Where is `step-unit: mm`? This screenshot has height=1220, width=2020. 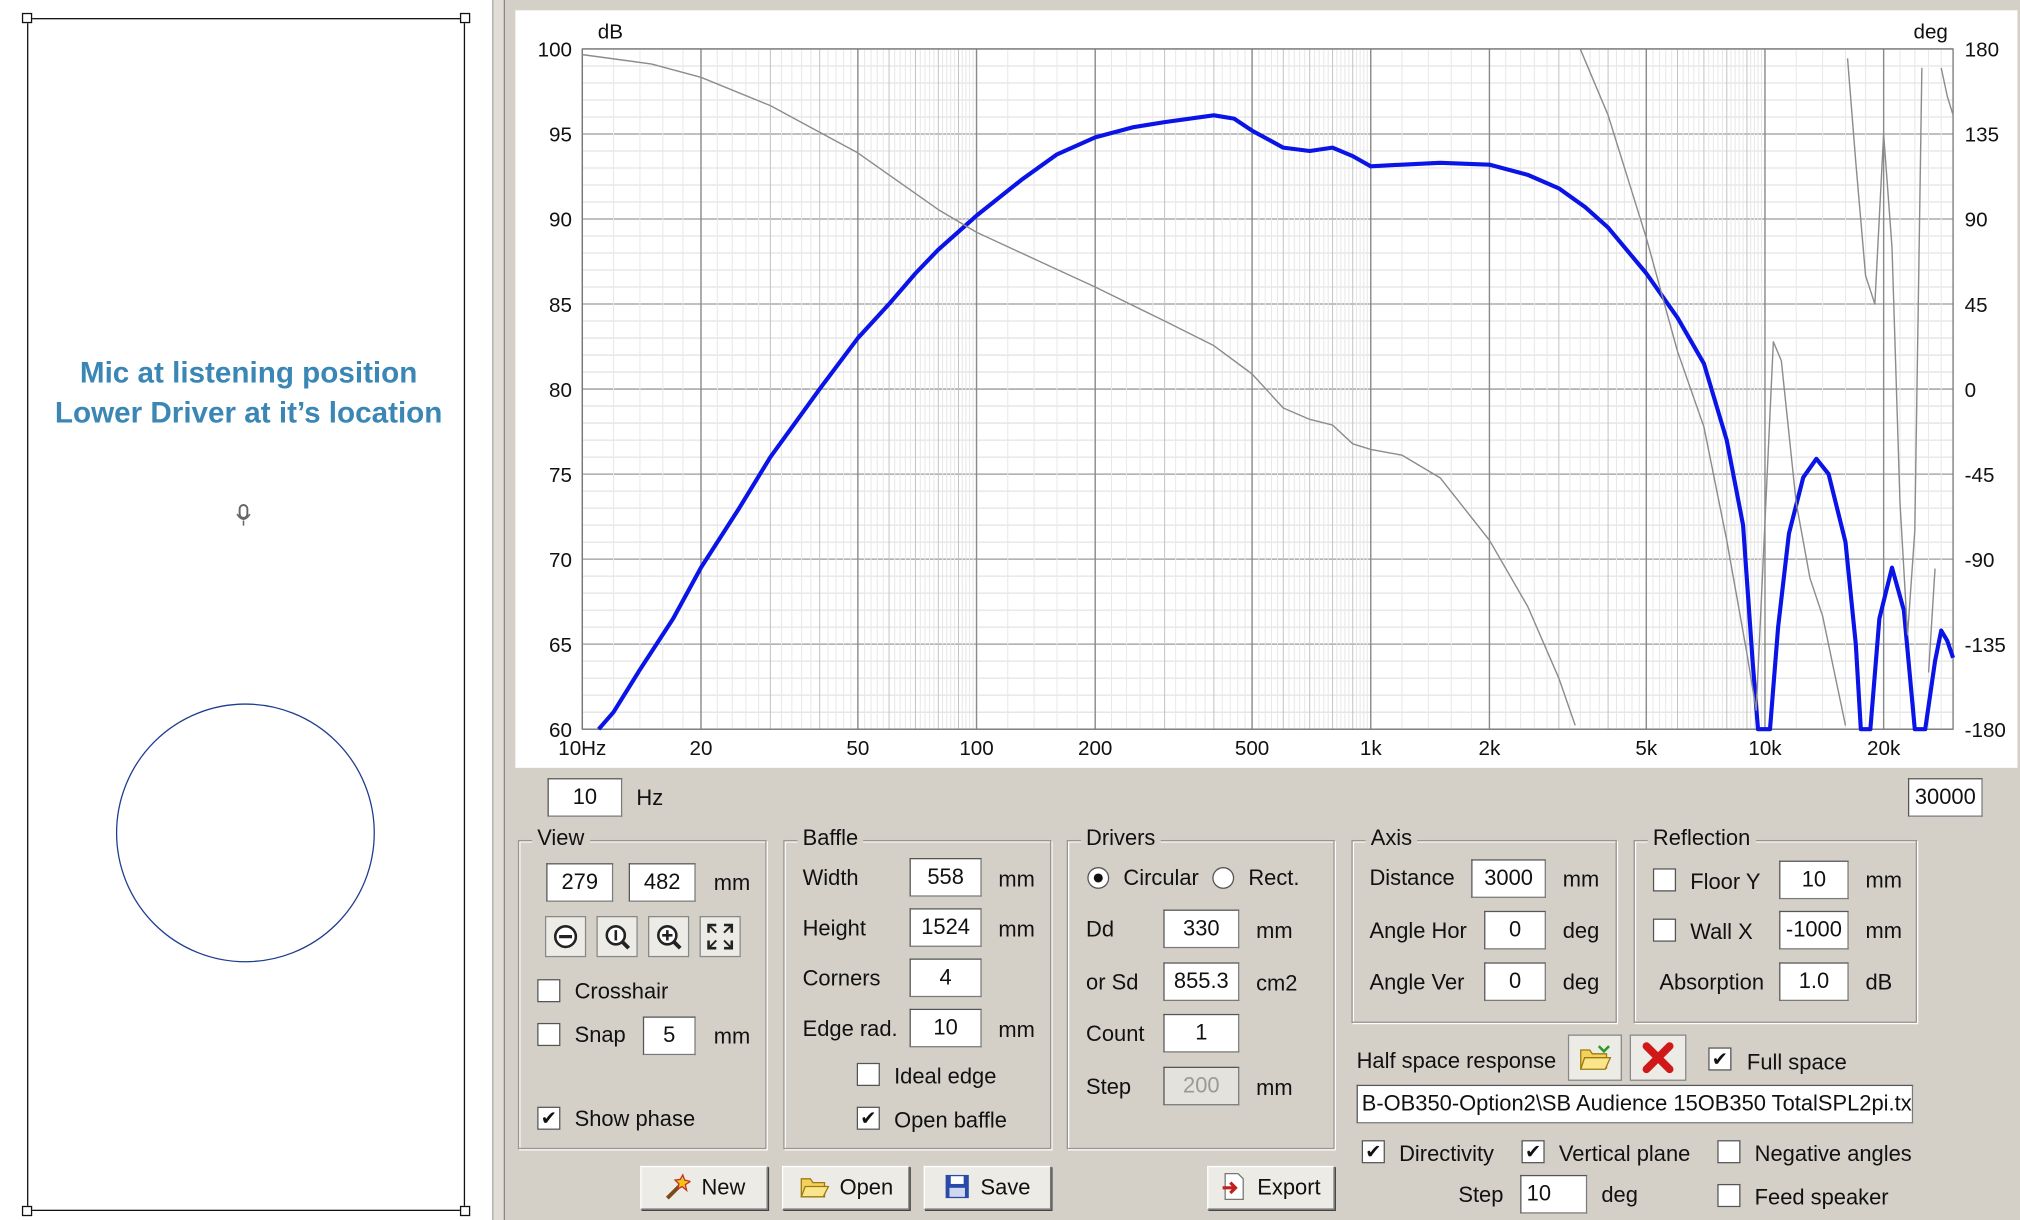
step-unit: mm is located at coordinates (1274, 1088).